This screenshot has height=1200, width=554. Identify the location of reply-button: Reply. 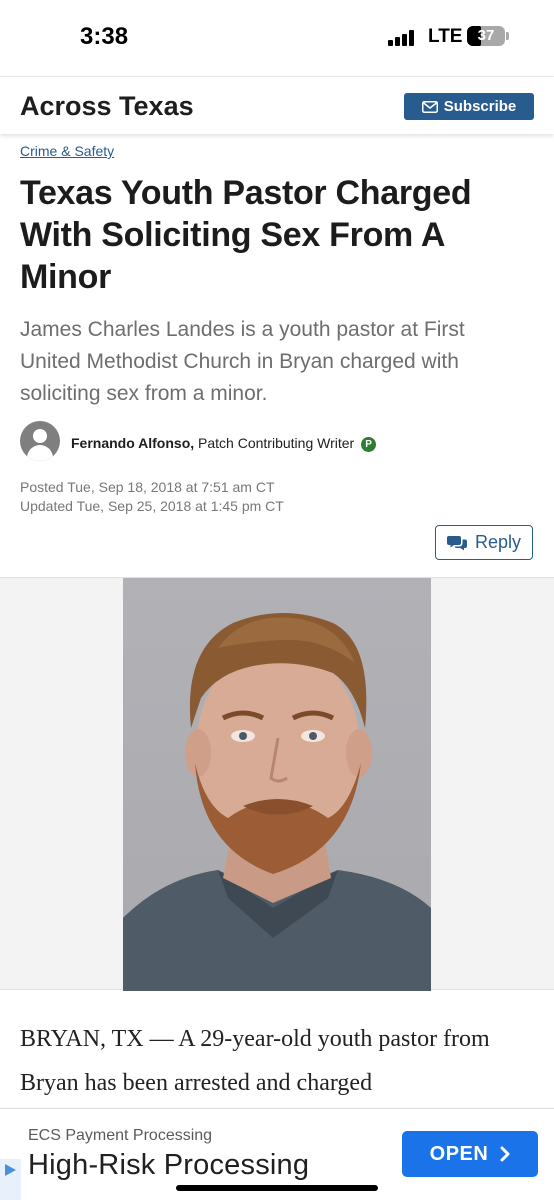
(484, 542).